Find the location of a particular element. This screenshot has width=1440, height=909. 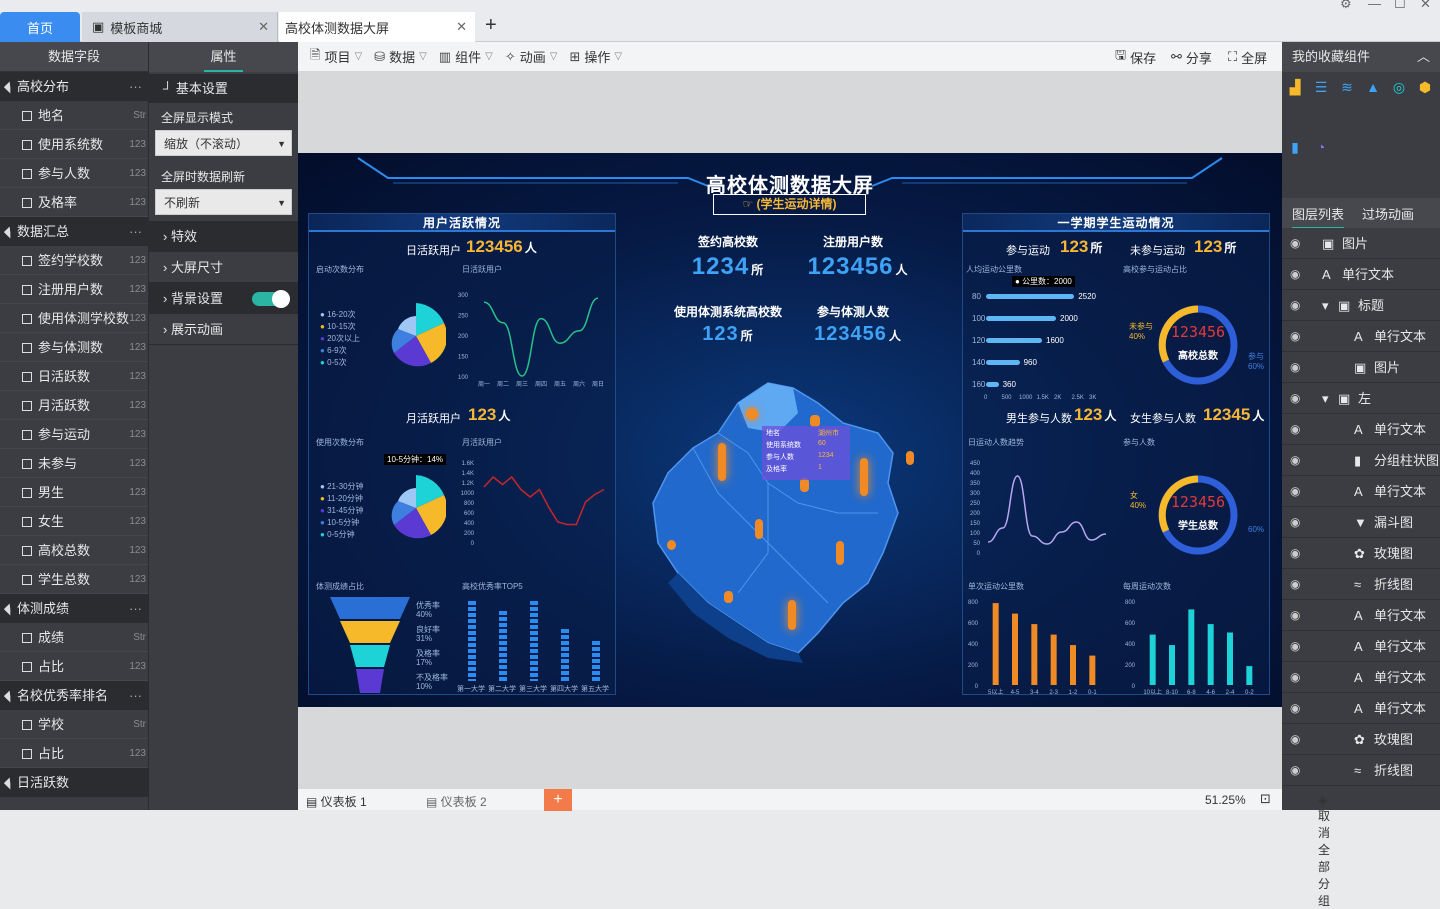

field-group: 高校分布 ··· is located at coordinates (74, 86).